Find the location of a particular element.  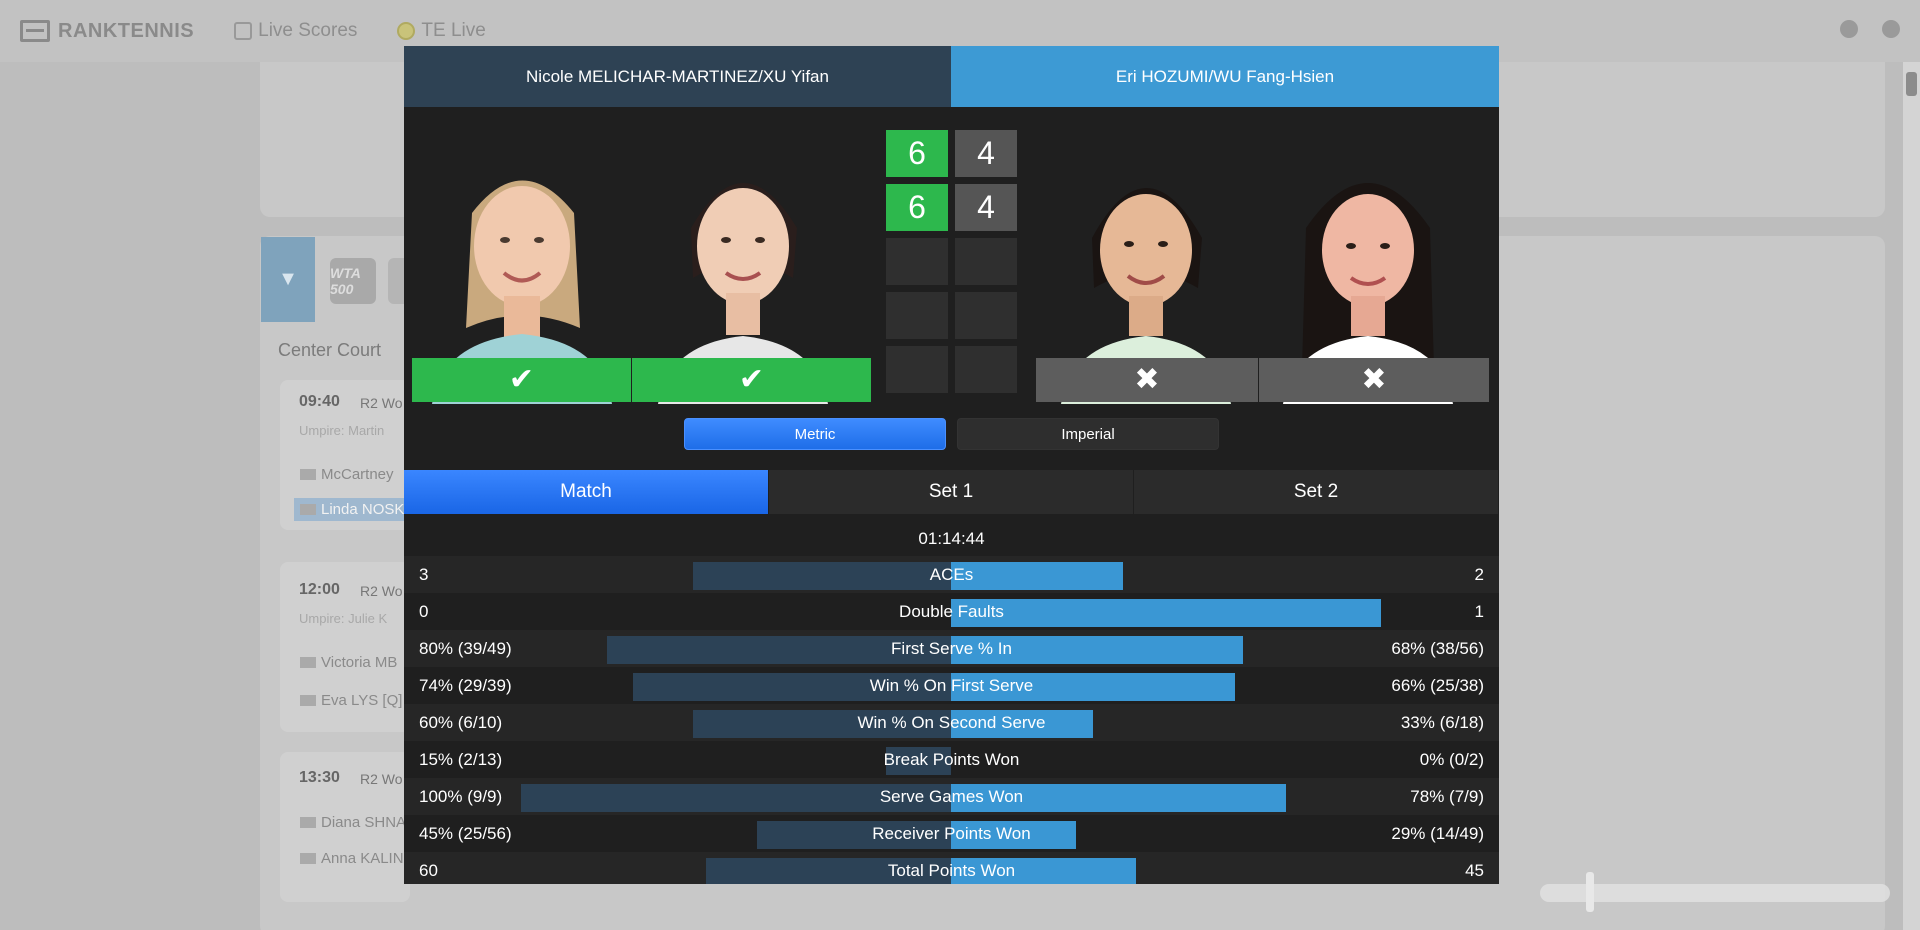

tab-set-1: Set 1 is located at coordinates (951, 492).